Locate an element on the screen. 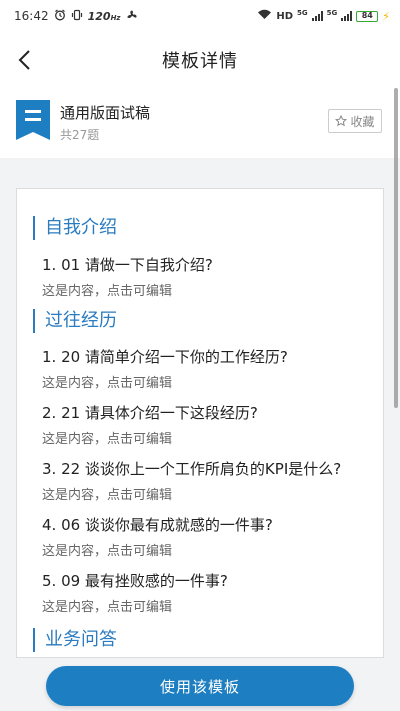 This screenshot has width=400, height=711. back-button is located at coordinates (24, 60).